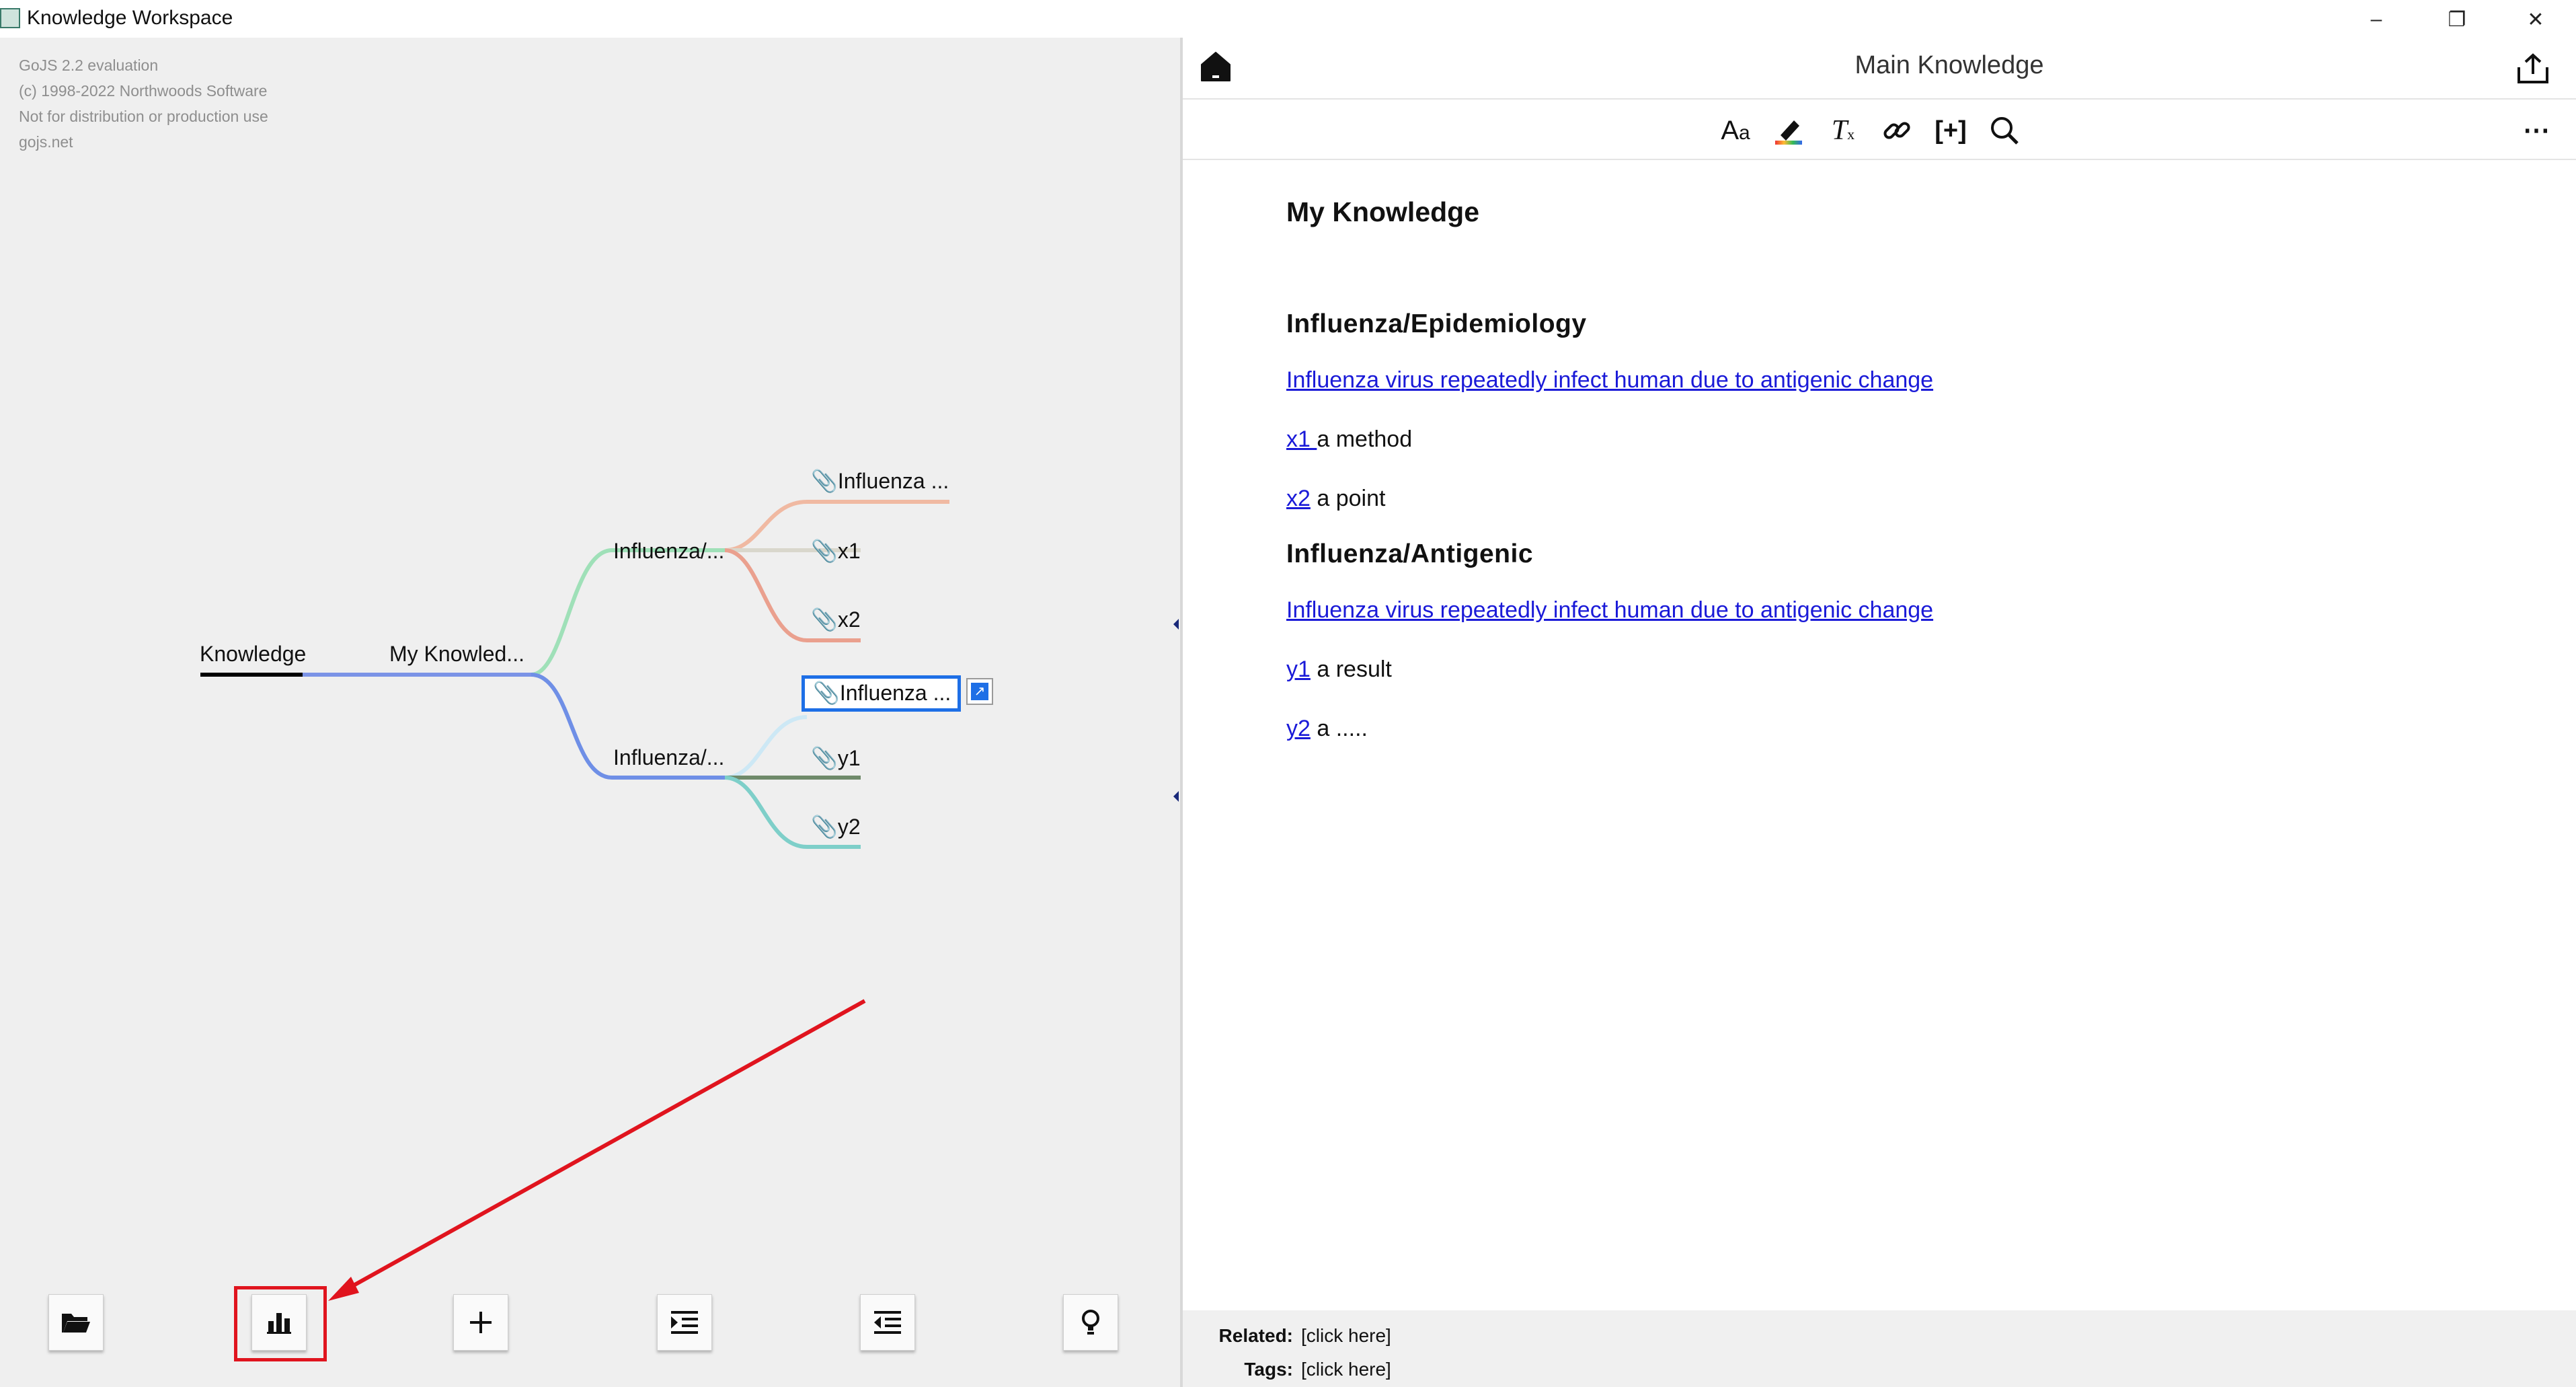 The image size is (2576, 1387). I want to click on related-value: [click here], so click(1346, 1335).